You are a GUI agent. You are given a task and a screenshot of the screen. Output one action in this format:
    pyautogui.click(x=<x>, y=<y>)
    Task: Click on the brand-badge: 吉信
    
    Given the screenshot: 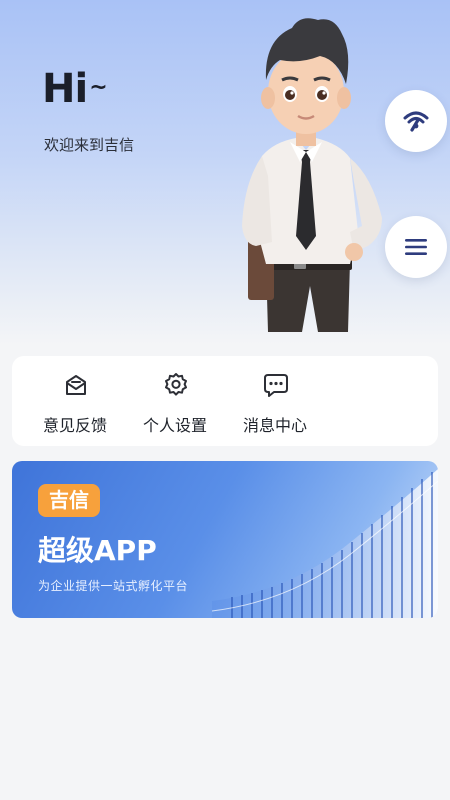 What is the action you would take?
    pyautogui.click(x=69, y=500)
    